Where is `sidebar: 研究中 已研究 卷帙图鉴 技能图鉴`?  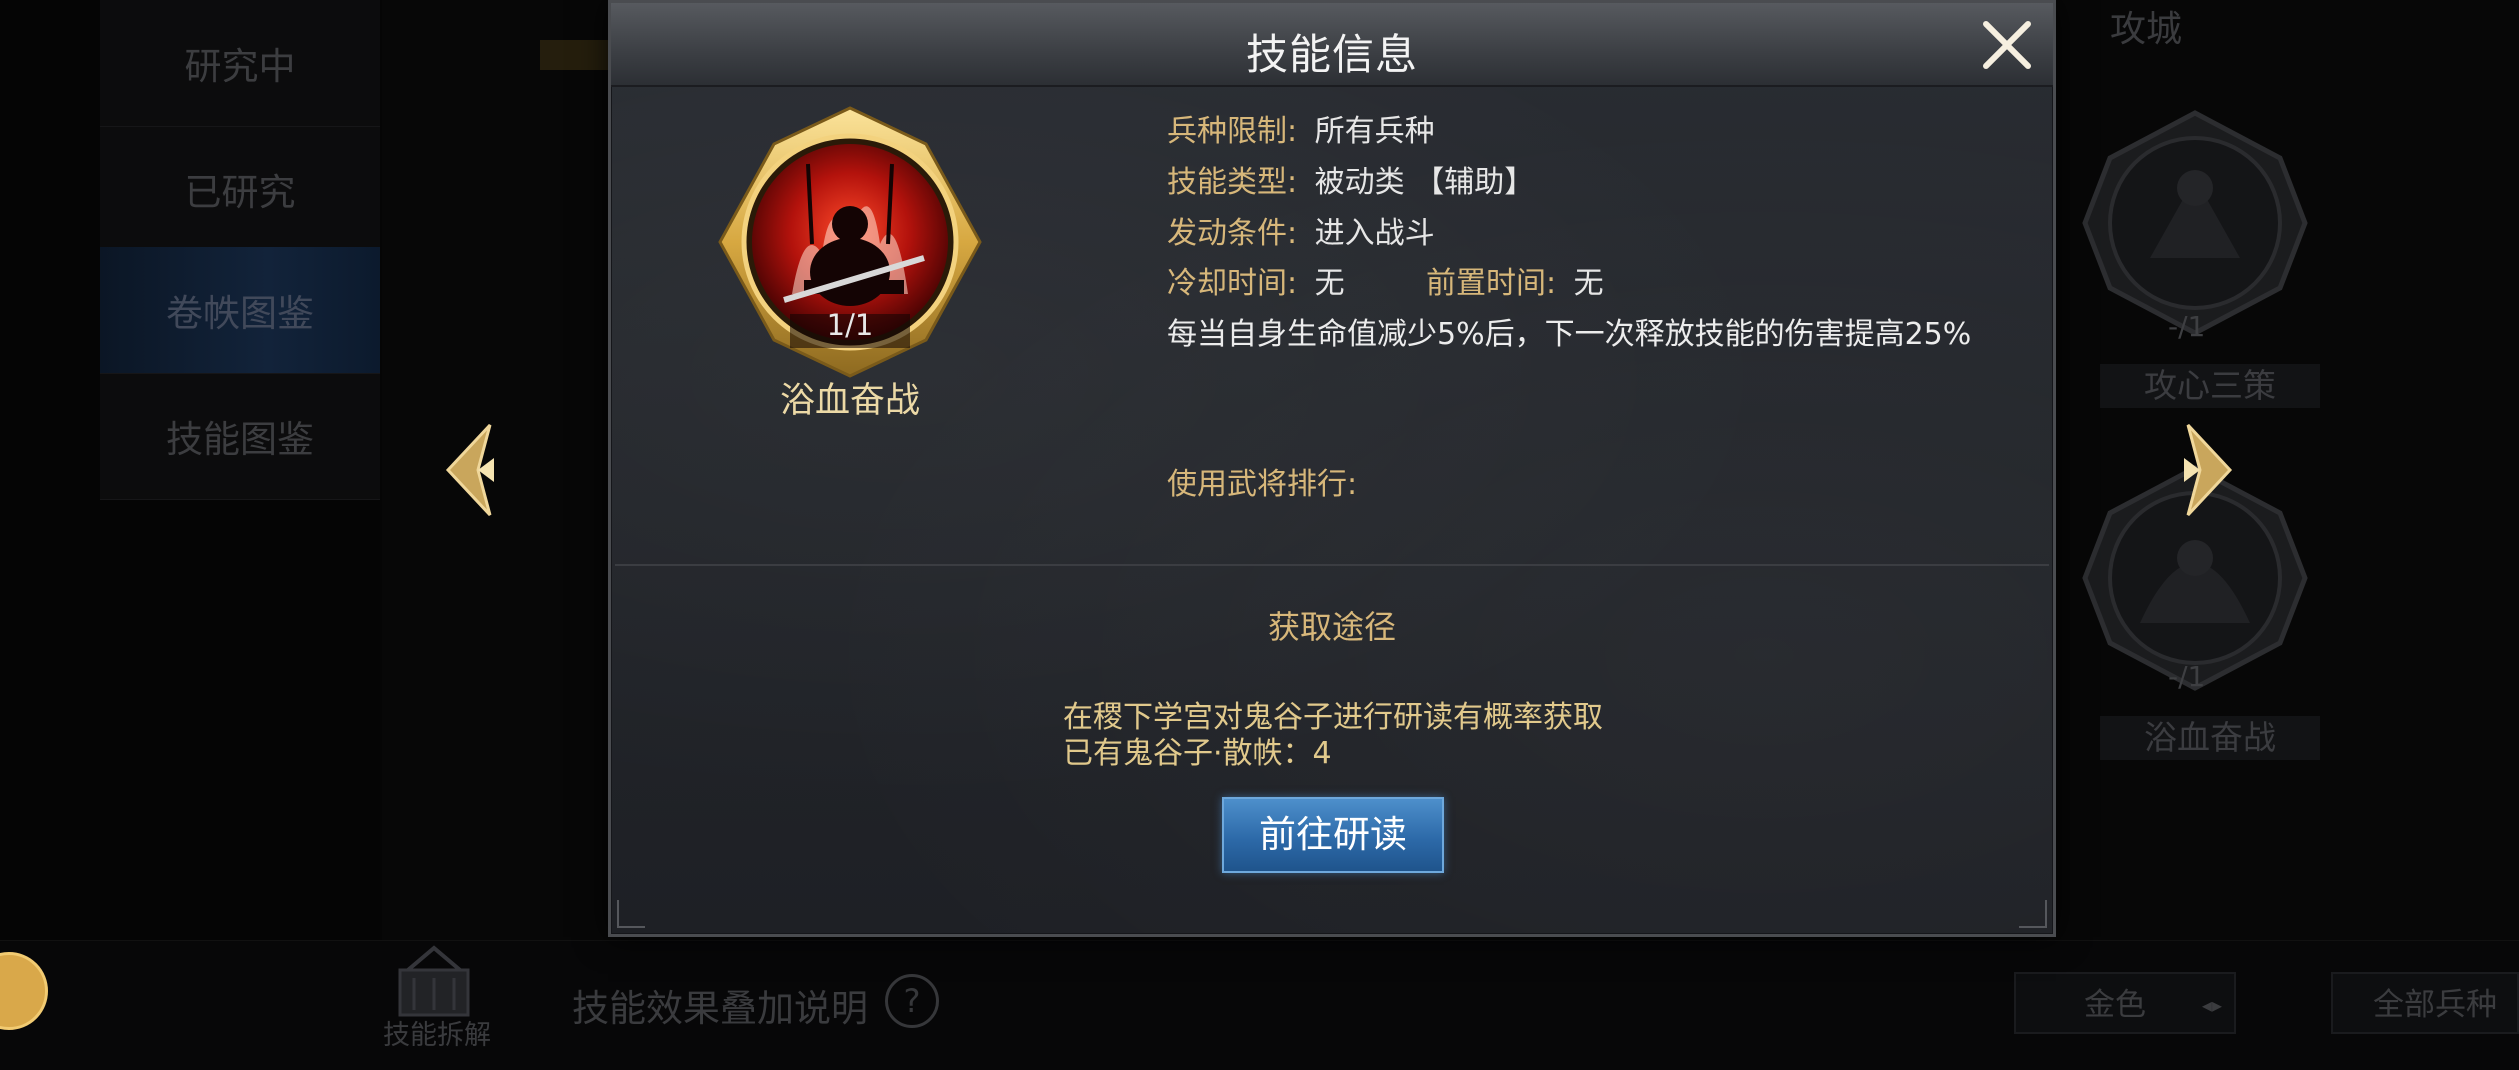
sidebar: 研究中 已研究 卷帙图鉴 技能图鉴 is located at coordinates (240, 250).